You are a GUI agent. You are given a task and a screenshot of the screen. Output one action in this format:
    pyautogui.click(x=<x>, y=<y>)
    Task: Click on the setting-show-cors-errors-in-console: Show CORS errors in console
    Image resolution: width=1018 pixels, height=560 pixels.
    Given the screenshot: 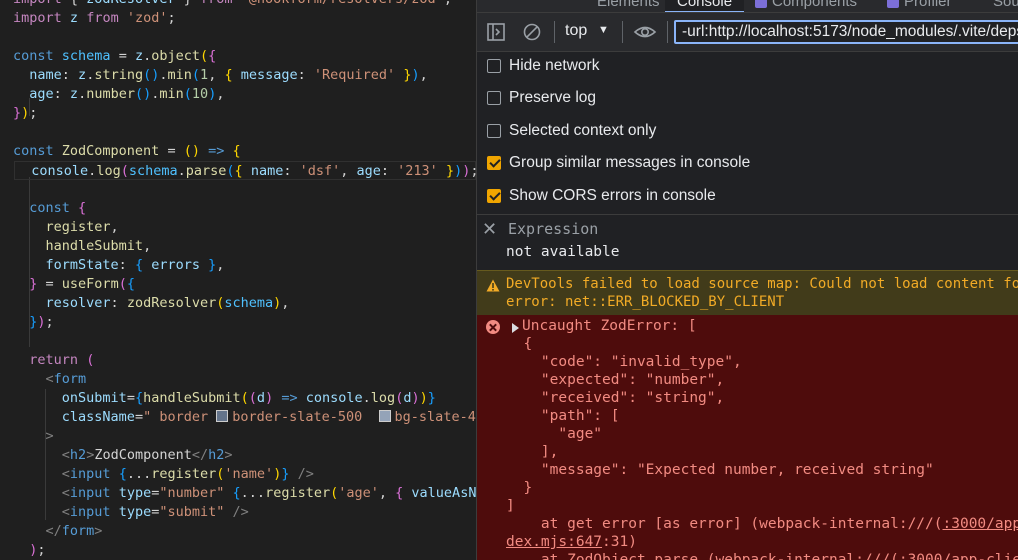 What is the action you would take?
    pyautogui.click(x=601, y=196)
    